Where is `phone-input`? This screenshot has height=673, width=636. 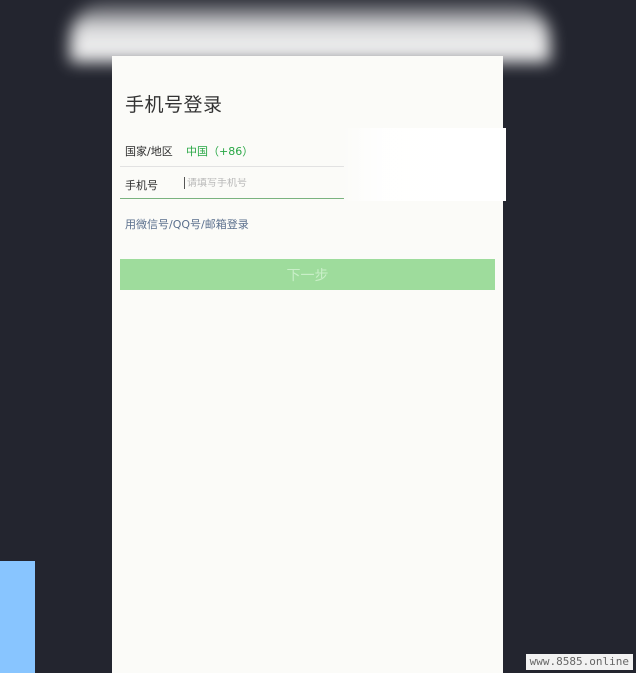
phone-input is located at coordinates (262, 183).